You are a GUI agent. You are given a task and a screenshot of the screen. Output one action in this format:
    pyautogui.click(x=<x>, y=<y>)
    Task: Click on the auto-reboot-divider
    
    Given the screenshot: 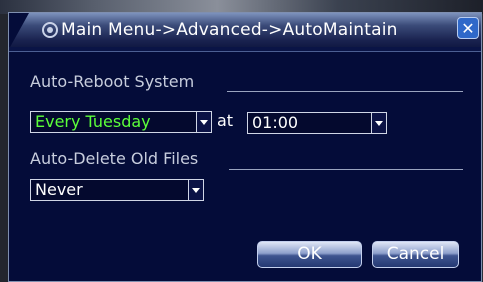 What is the action you would take?
    pyautogui.click(x=345, y=91)
    